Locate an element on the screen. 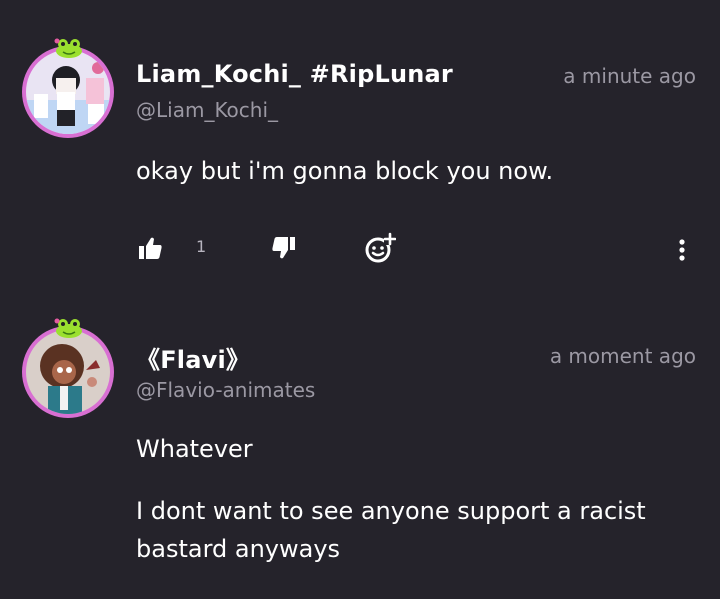  comment-username: 《Flavi》 is located at coordinates (193, 357).